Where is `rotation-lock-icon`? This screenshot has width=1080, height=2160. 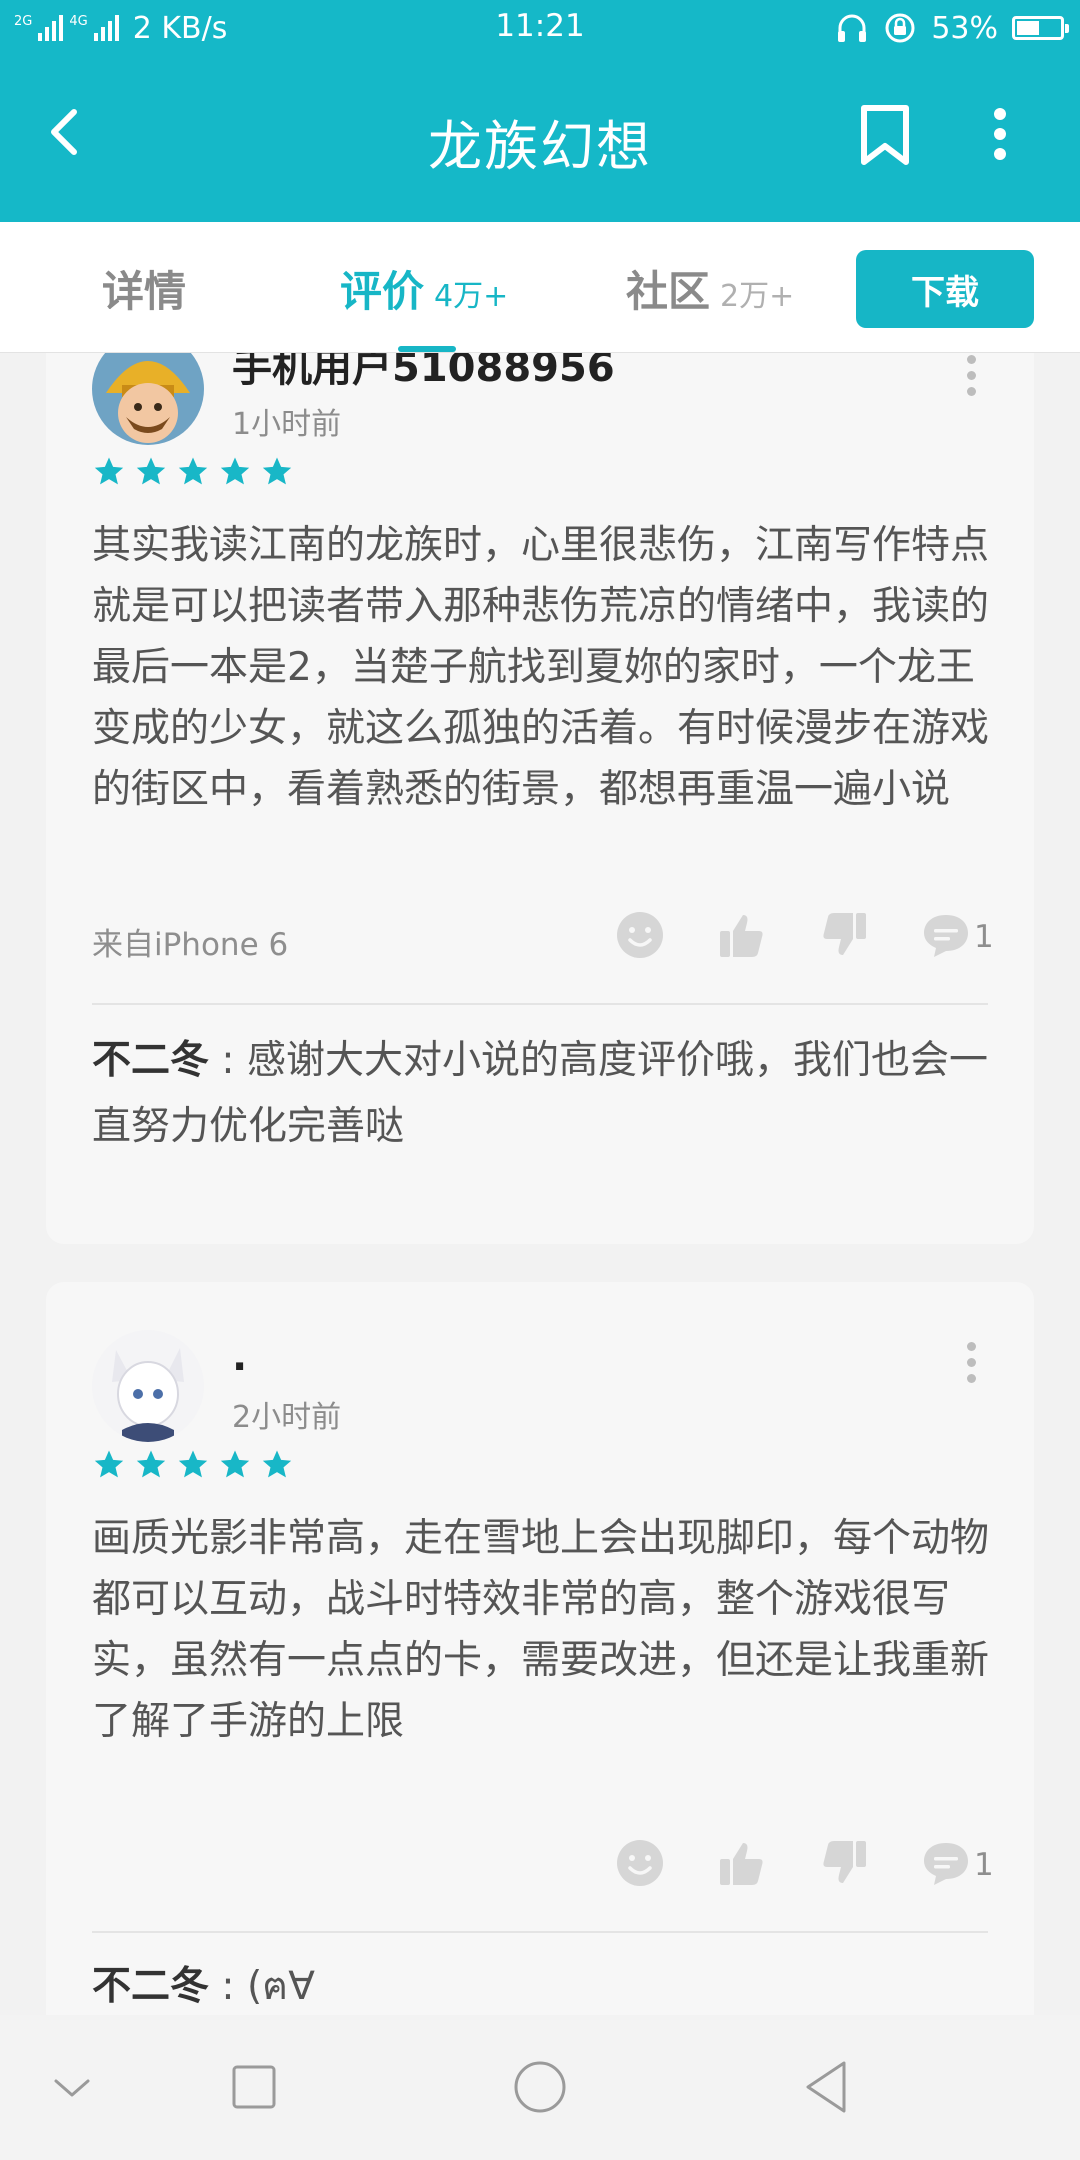
rotation-lock-icon is located at coordinates (900, 28).